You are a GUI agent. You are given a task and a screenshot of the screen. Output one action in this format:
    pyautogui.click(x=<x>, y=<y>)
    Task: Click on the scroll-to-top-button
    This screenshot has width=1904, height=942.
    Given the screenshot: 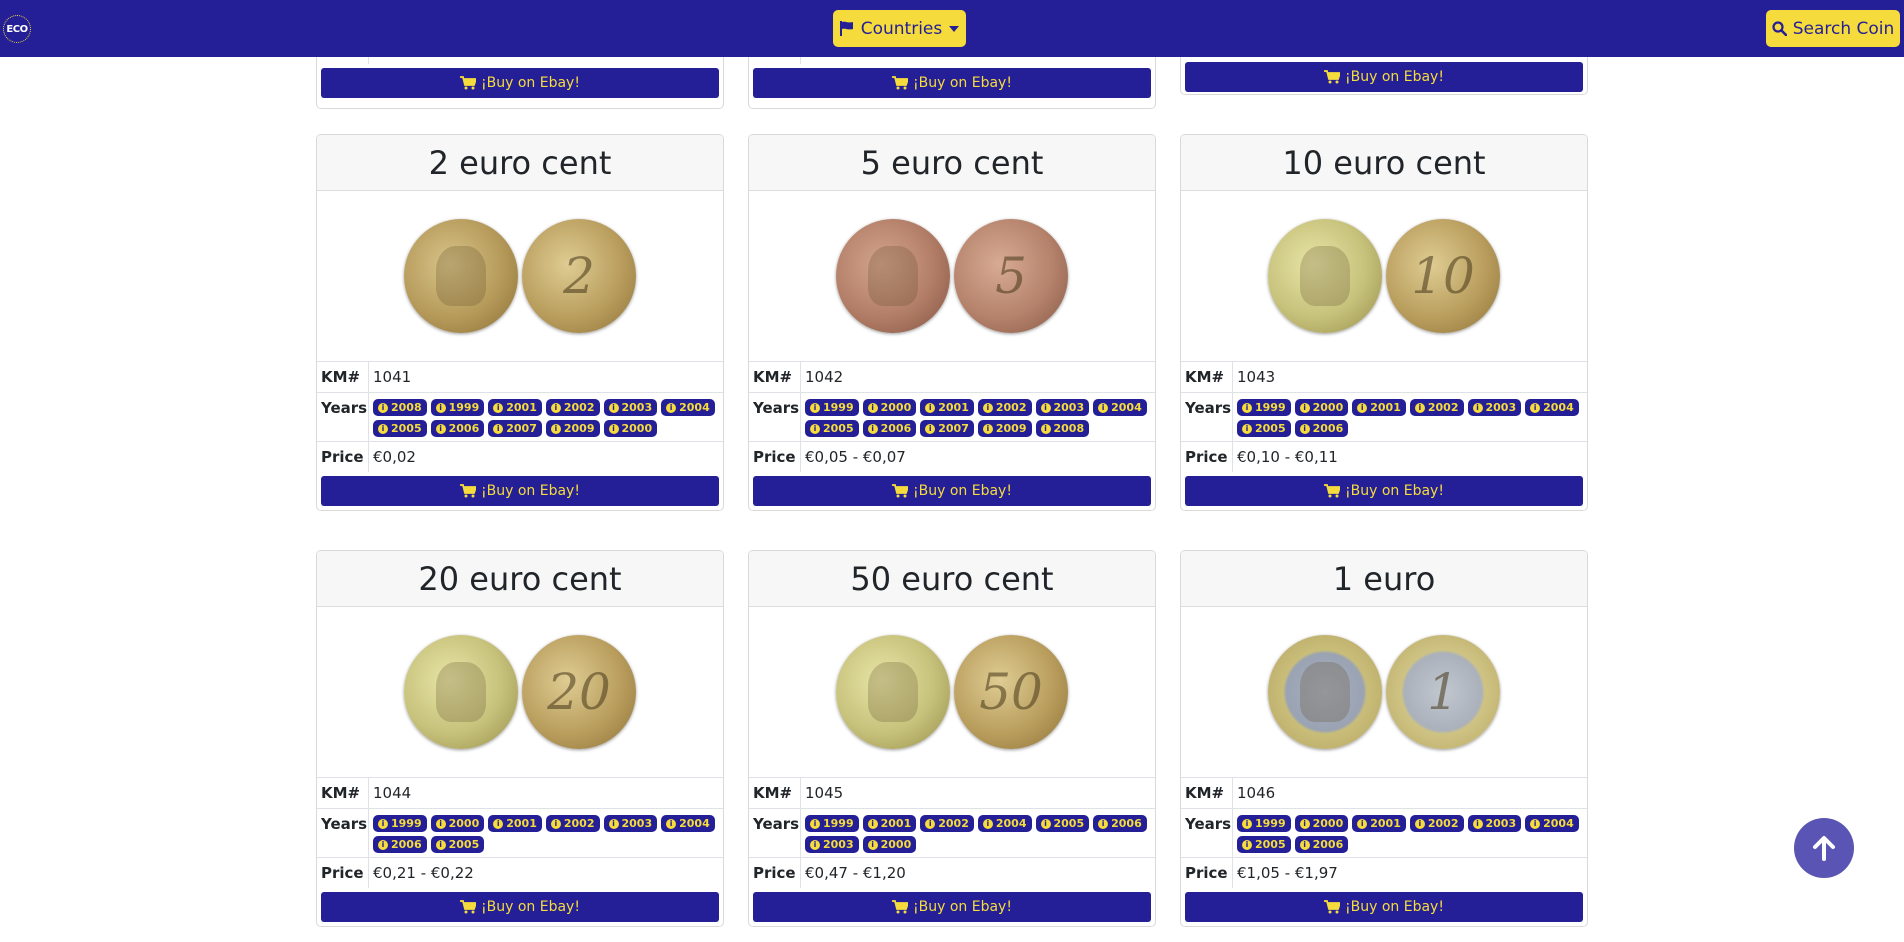 What is the action you would take?
    pyautogui.click(x=1824, y=848)
    